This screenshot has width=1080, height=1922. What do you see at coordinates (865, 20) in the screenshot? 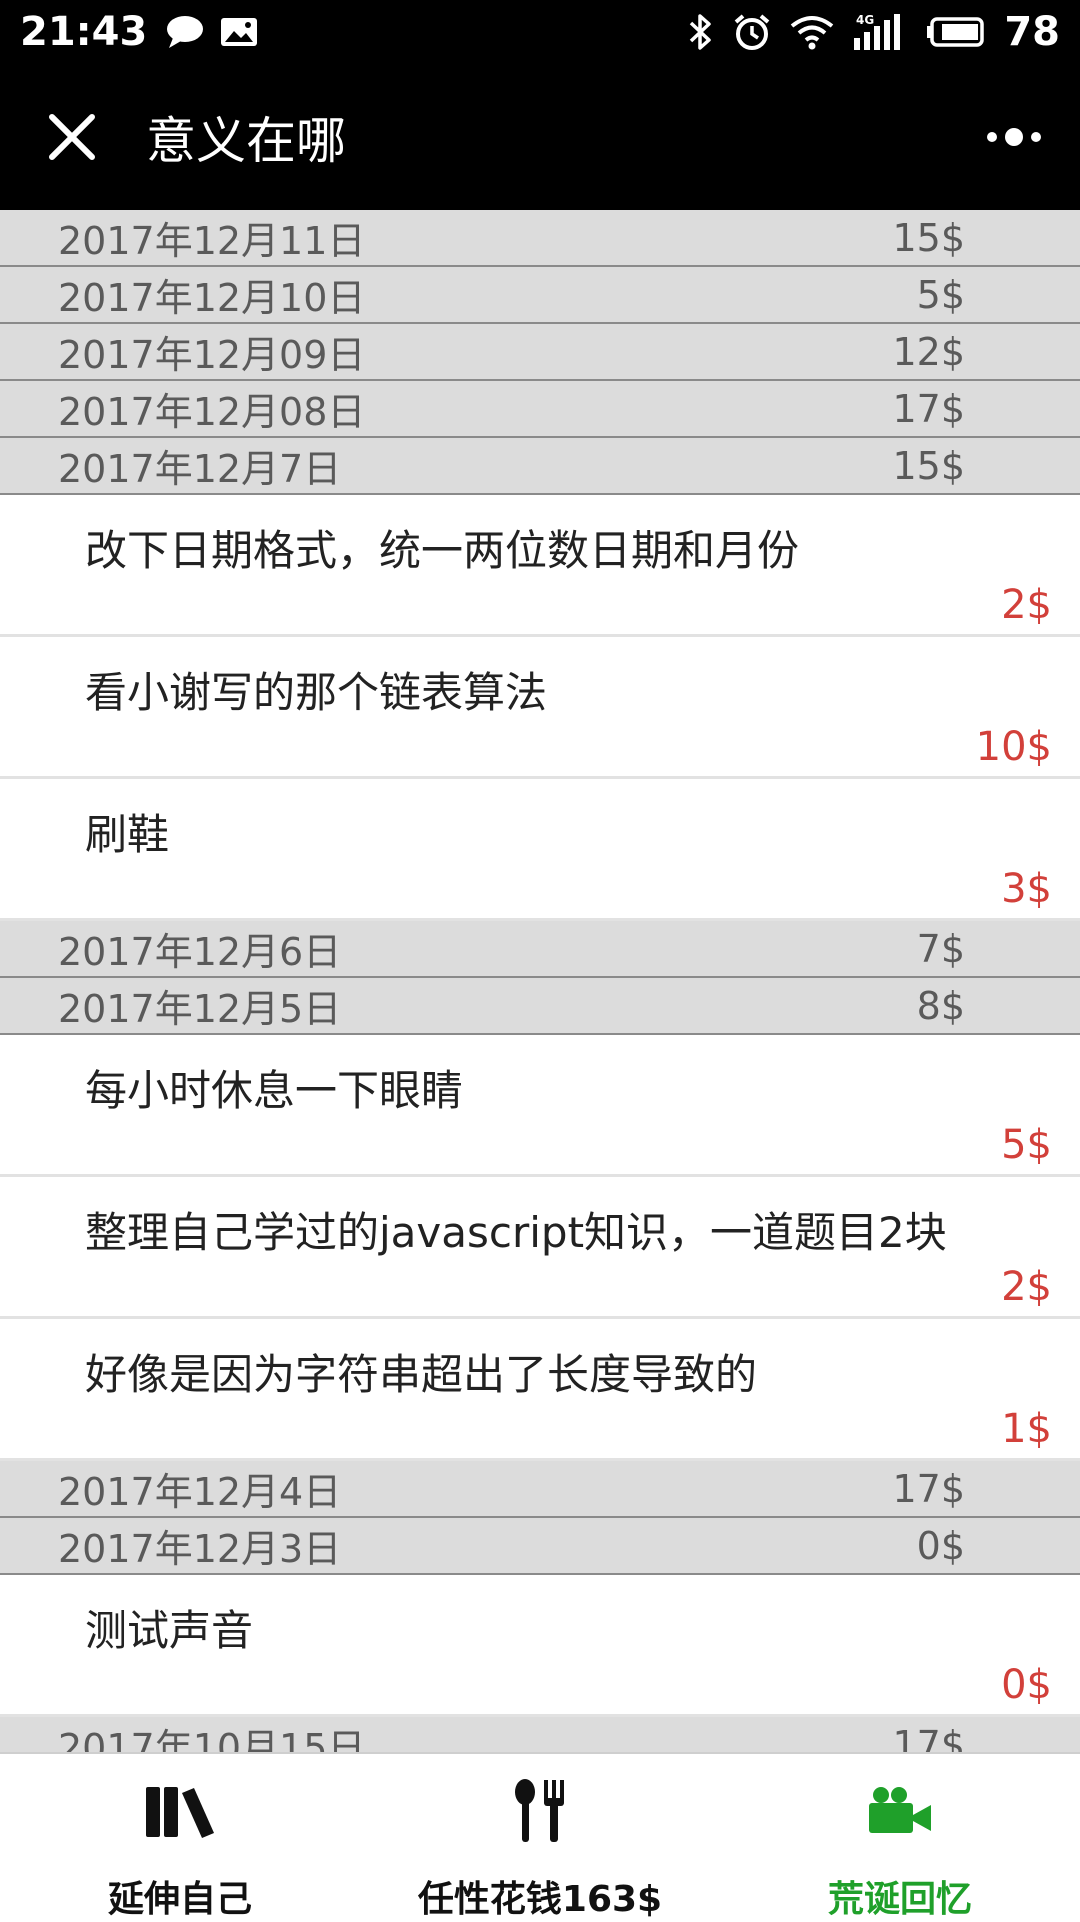
I see `svg-text: 4G` at bounding box center [865, 20].